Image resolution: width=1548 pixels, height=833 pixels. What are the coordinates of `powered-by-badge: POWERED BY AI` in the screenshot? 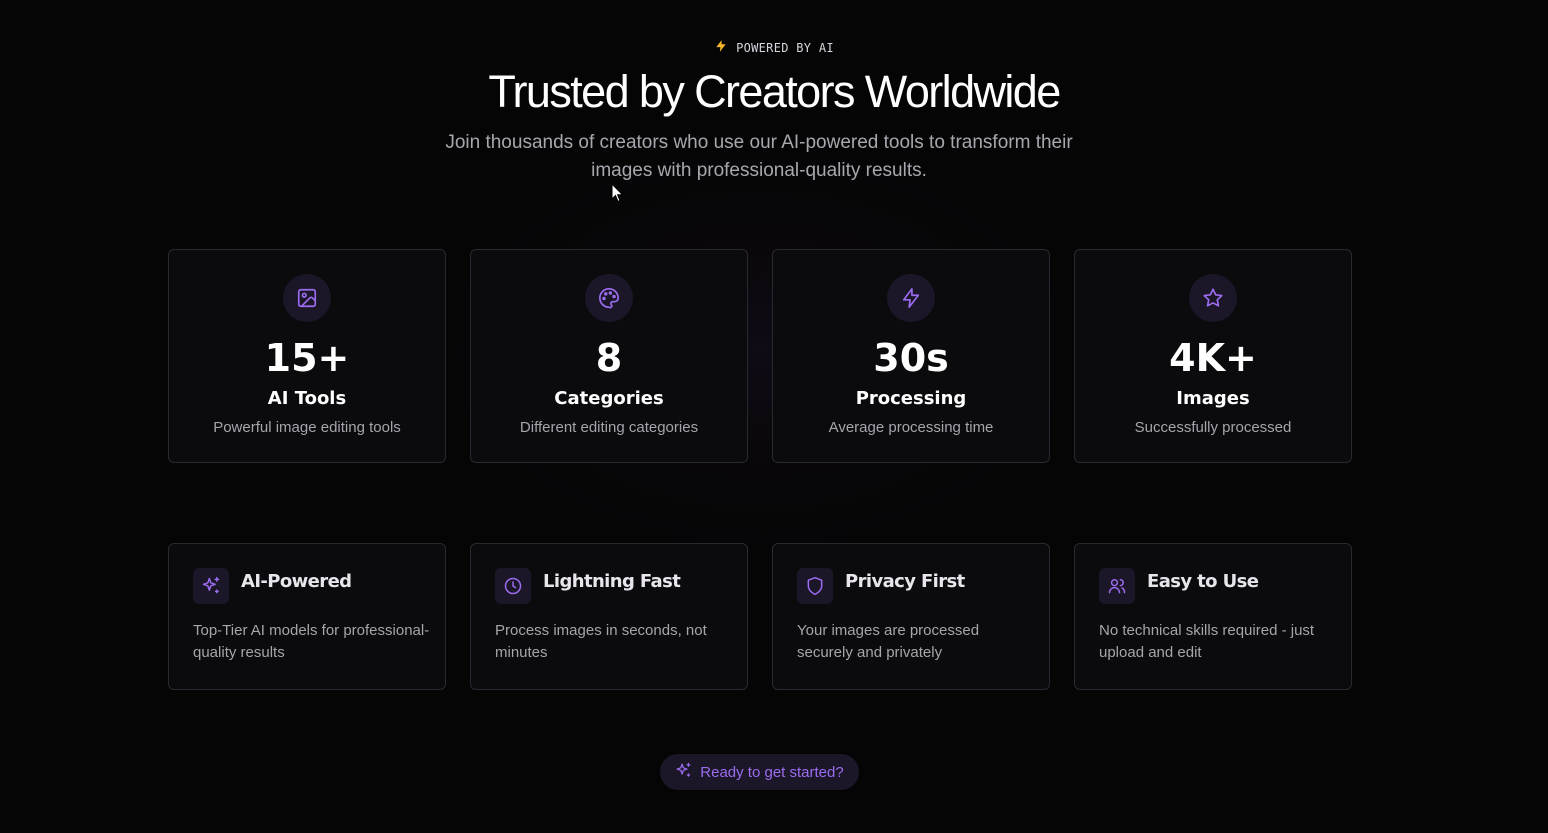 It's located at (774, 47).